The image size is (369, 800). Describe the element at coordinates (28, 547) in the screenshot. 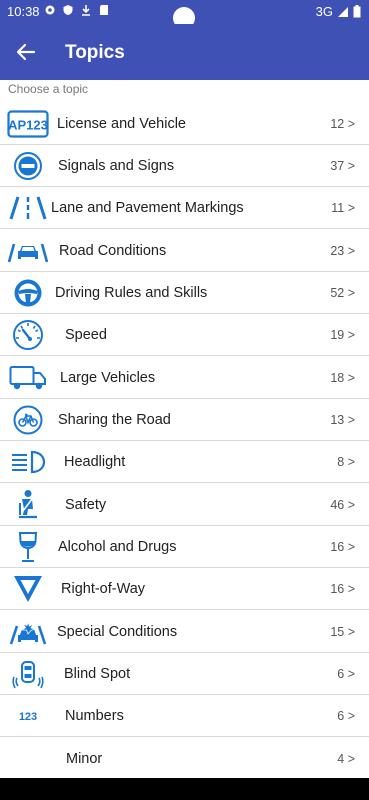

I see `wine-glass-icon` at that location.